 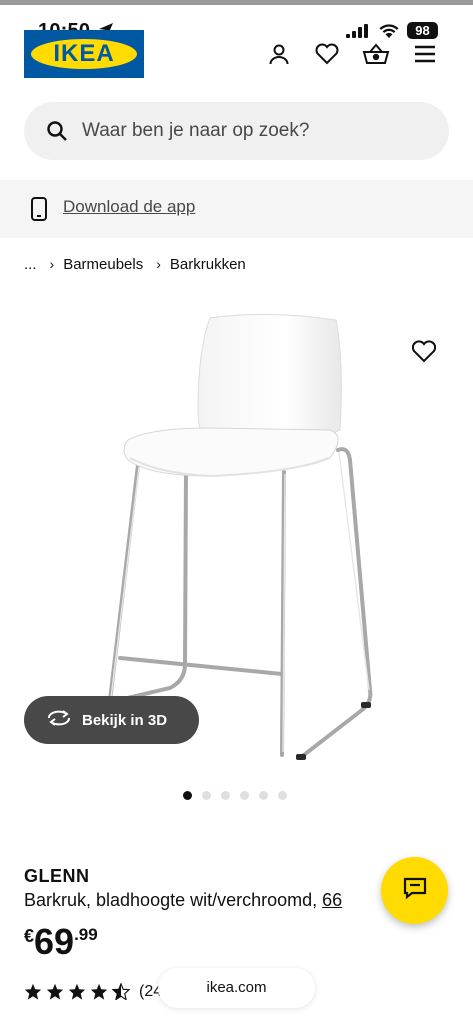 What do you see at coordinates (57, 133) in the screenshot?
I see `search-icon` at bounding box center [57, 133].